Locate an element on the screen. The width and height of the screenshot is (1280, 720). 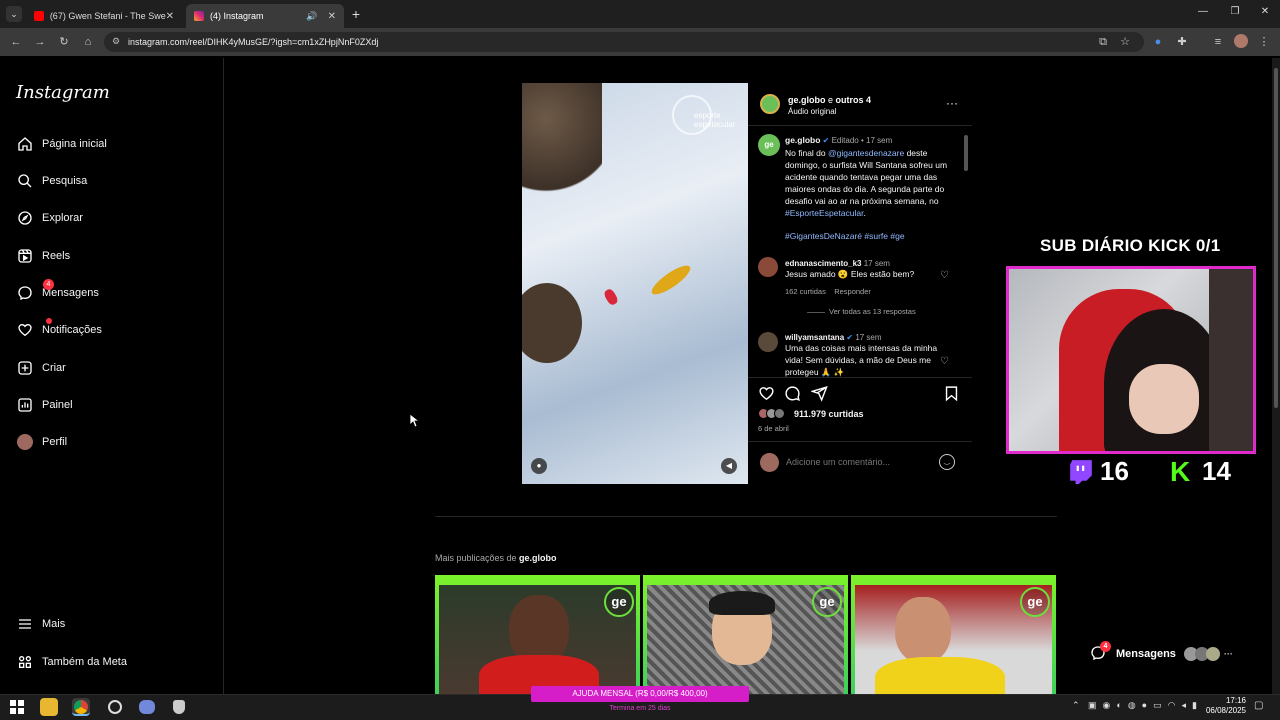
forward-icon: → is located at coordinates (40, 42).